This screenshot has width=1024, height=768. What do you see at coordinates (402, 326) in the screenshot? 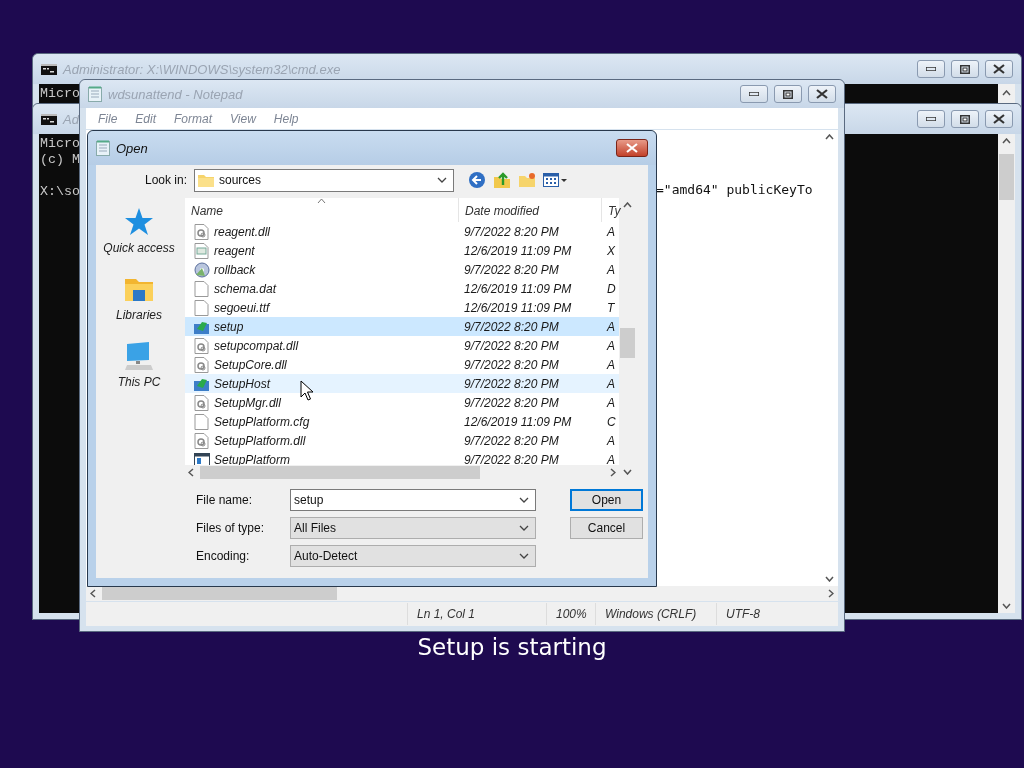
I see `file-row: setup 9/7/2022 8:20 PM A` at bounding box center [402, 326].